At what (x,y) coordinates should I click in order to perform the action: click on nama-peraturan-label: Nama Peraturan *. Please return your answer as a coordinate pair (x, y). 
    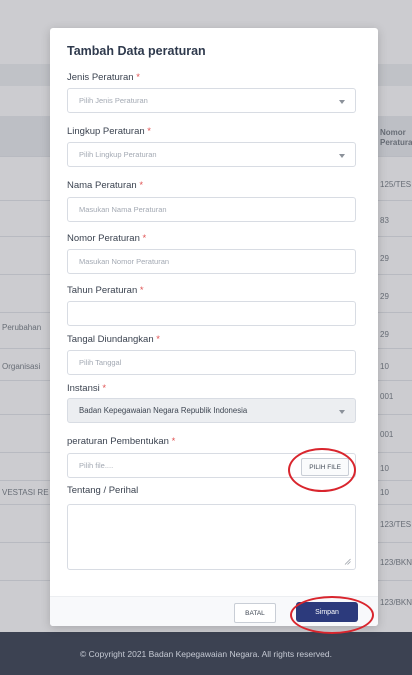
    Looking at the image, I should click on (105, 185).